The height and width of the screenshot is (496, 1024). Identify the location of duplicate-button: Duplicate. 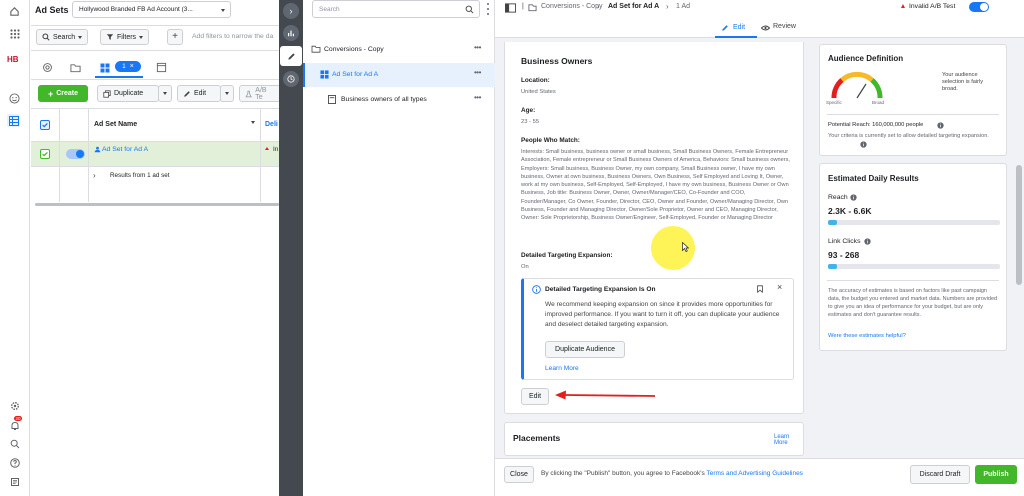
(128, 93).